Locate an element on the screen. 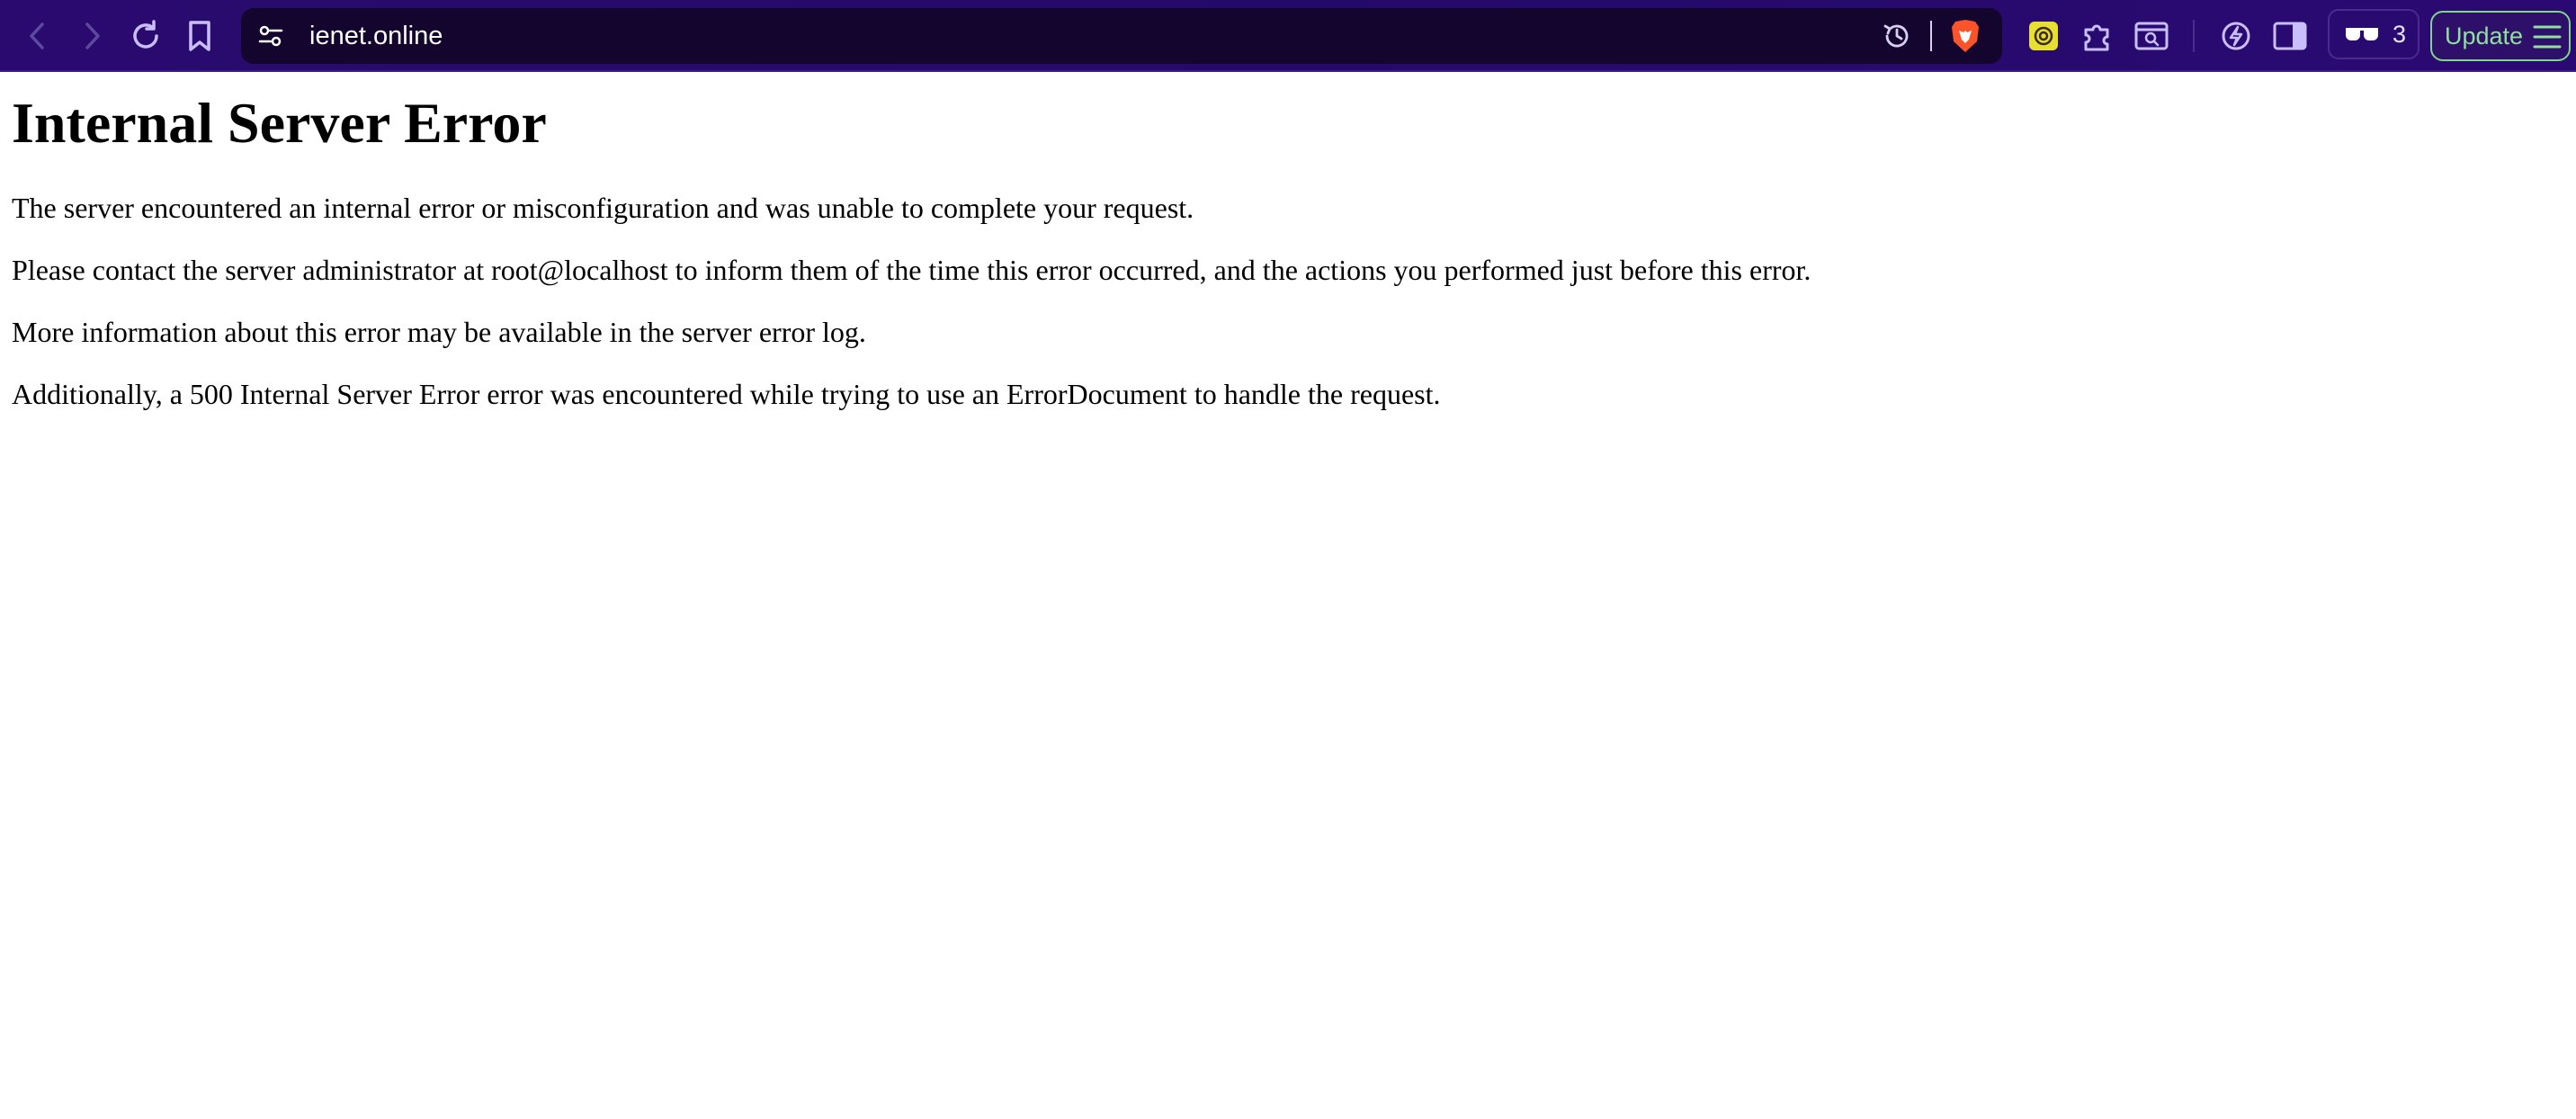 This screenshot has width=2576, height=1119. sidebar-icon is located at coordinates (2290, 36).